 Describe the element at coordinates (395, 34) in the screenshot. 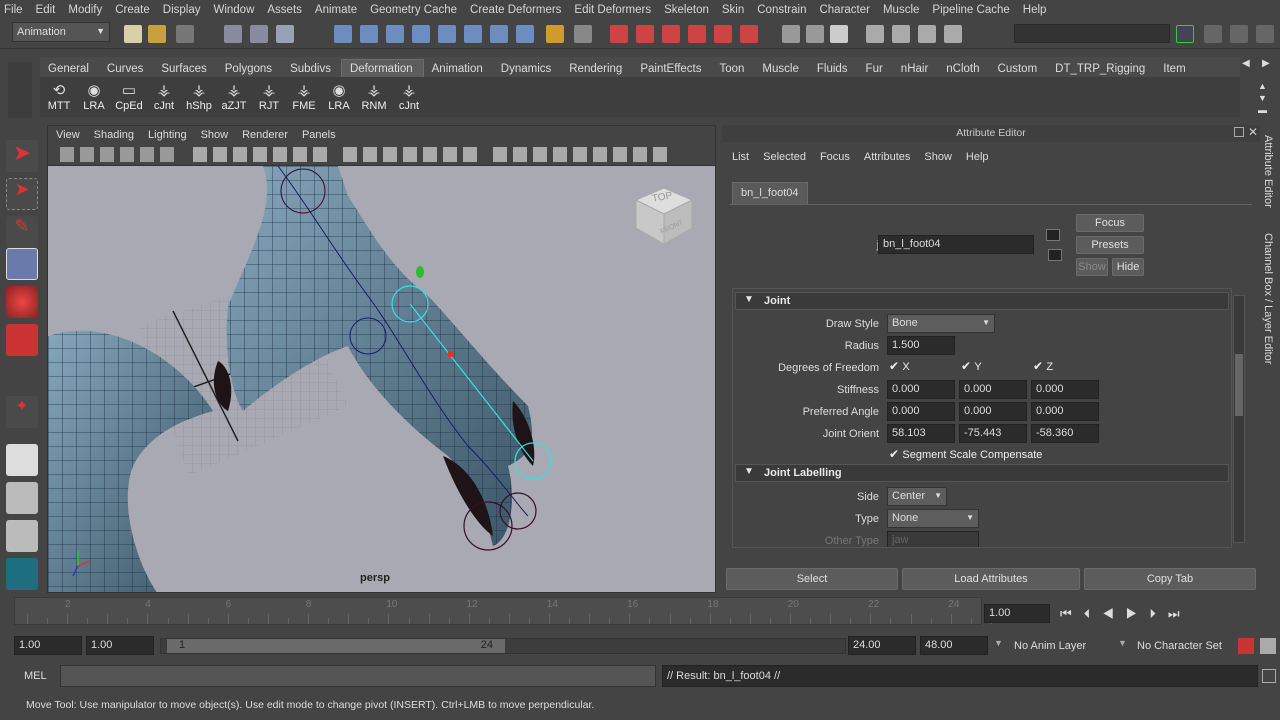

I see `snap-point-icon` at that location.